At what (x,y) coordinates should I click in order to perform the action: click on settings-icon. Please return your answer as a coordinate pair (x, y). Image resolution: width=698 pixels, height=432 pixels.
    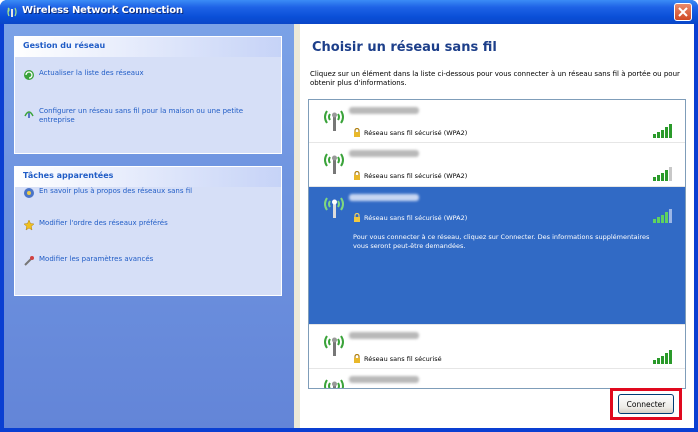
    Looking at the image, I should click on (29, 261).